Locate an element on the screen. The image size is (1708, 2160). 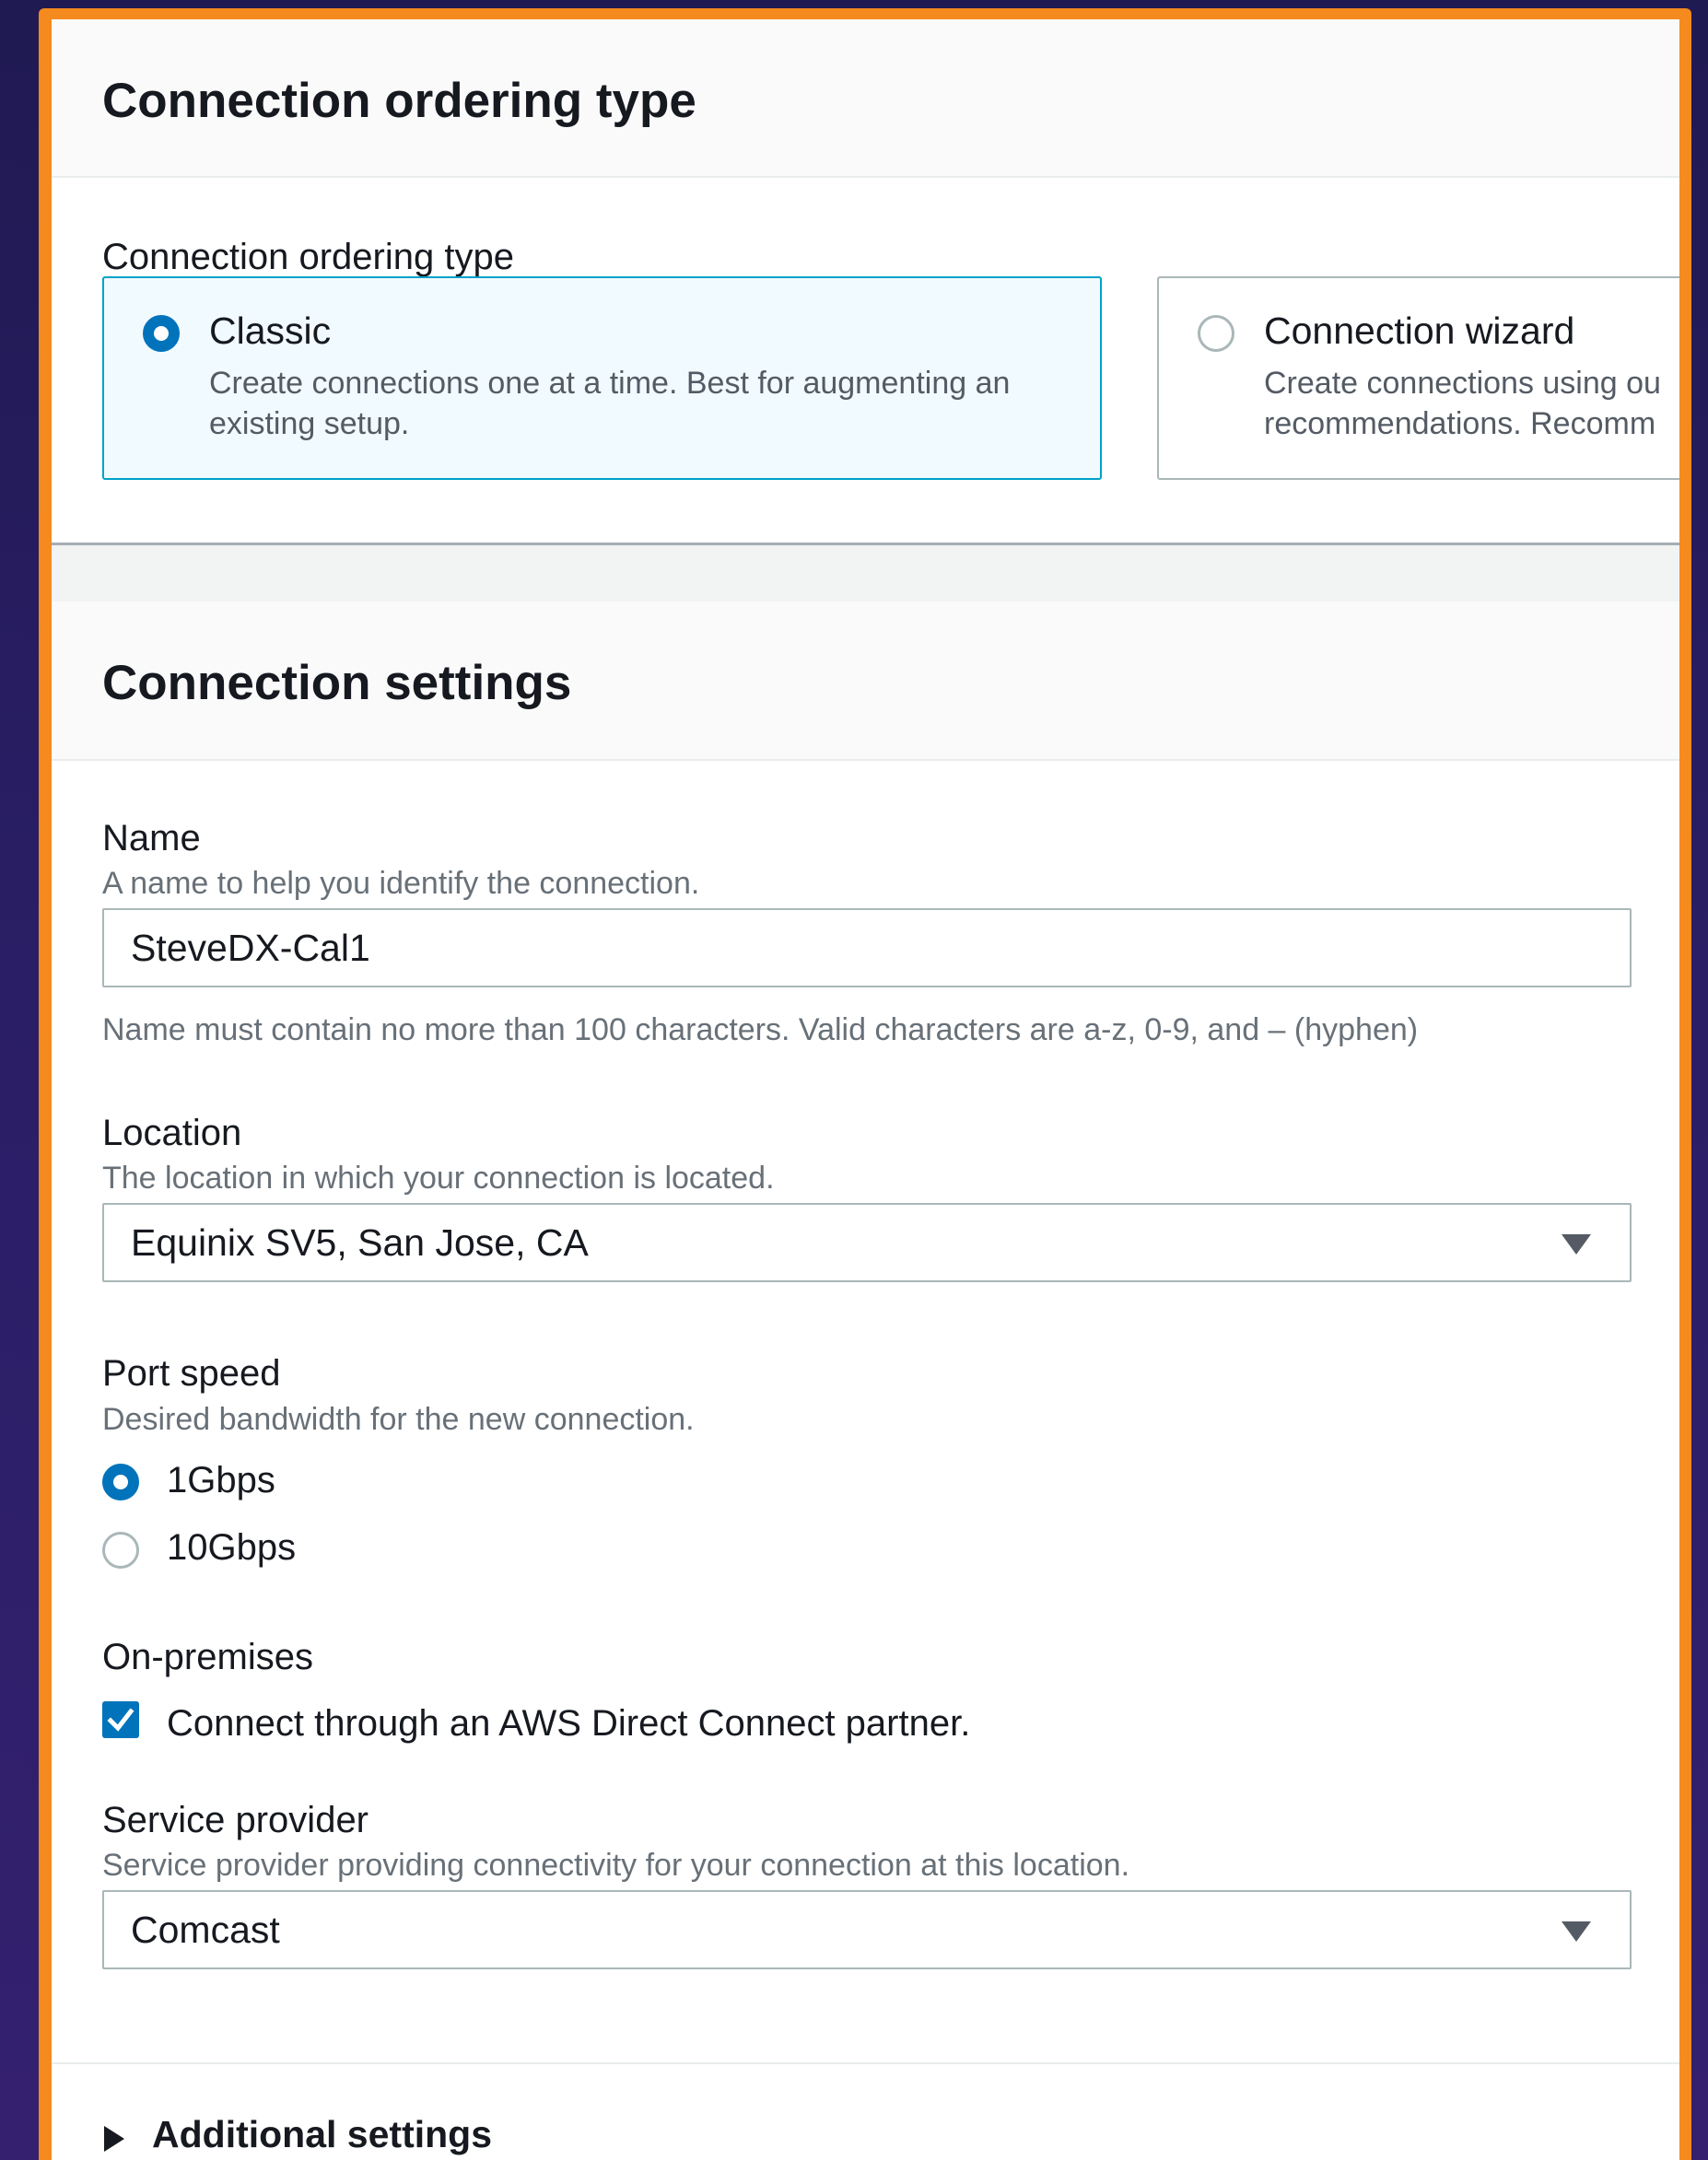
name-input: SteveDX-Cal1 is located at coordinates (867, 948).